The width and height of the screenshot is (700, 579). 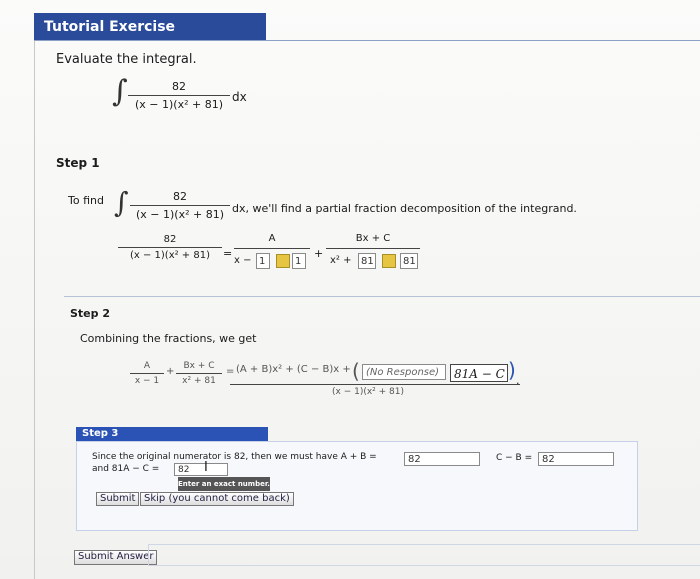 What do you see at coordinates (368, 392) in the screenshot?
I see `step2-rhs-denominator: (x − 1)(x² + 81)` at bounding box center [368, 392].